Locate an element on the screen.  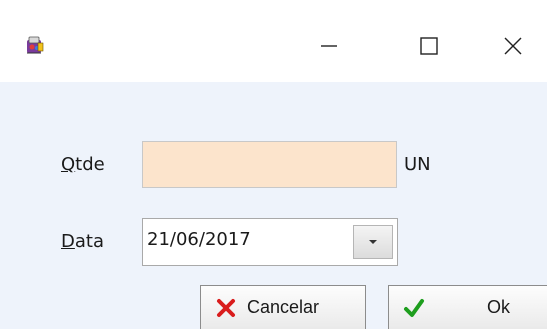
maximize-icon is located at coordinates (429, 46).